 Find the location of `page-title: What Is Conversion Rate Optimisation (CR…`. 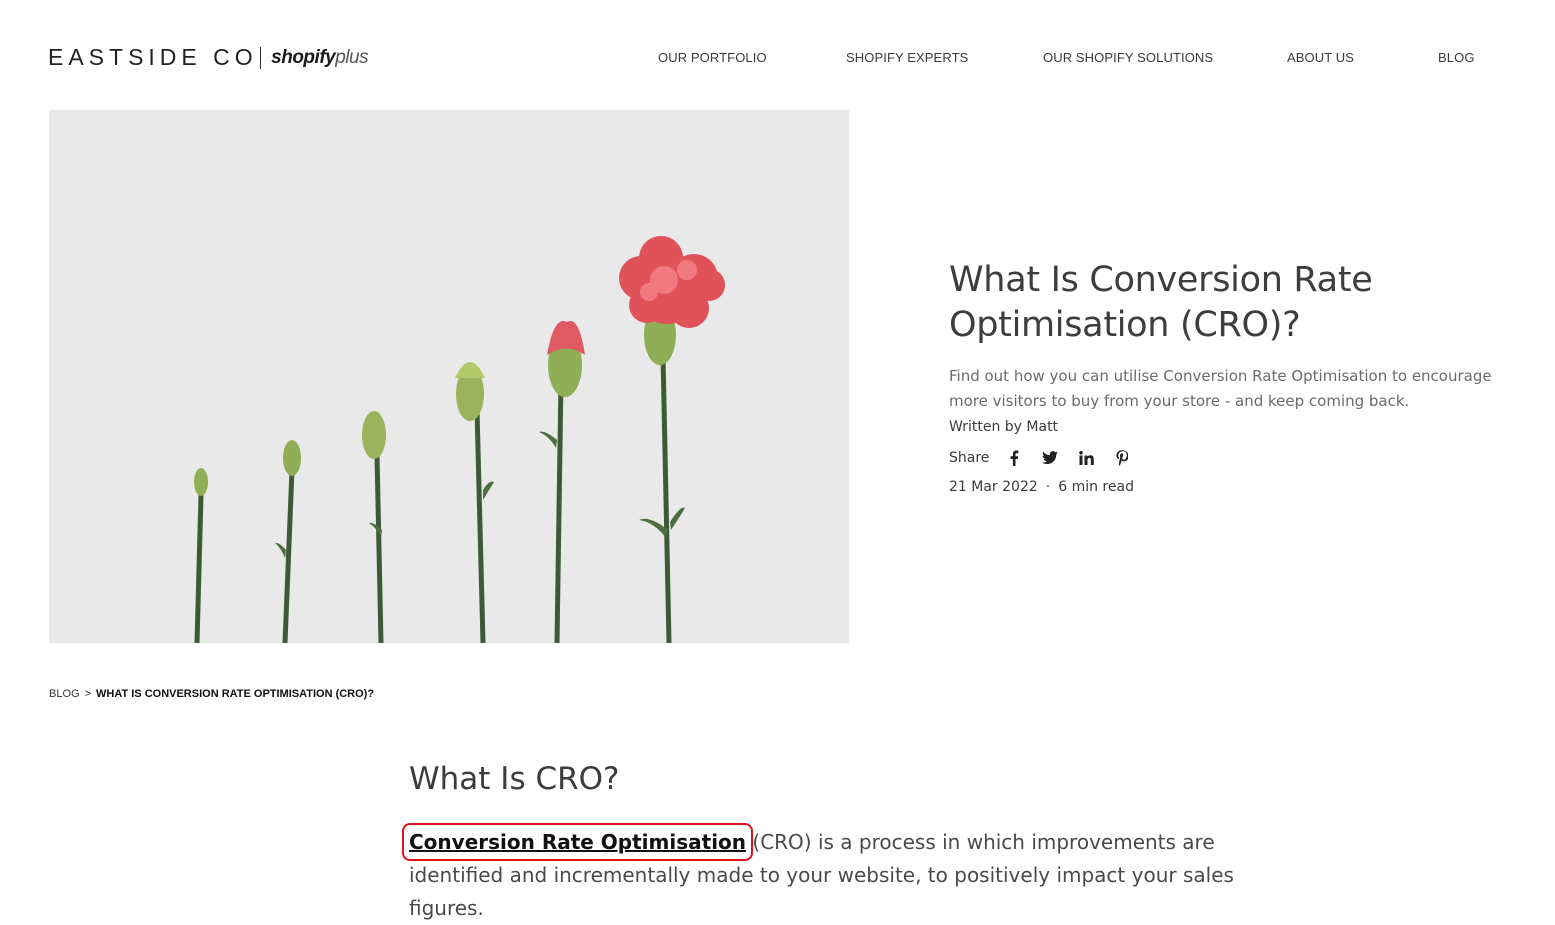

page-title: What Is Conversion Rate Optimisation (CR… is located at coordinates (1161, 302).